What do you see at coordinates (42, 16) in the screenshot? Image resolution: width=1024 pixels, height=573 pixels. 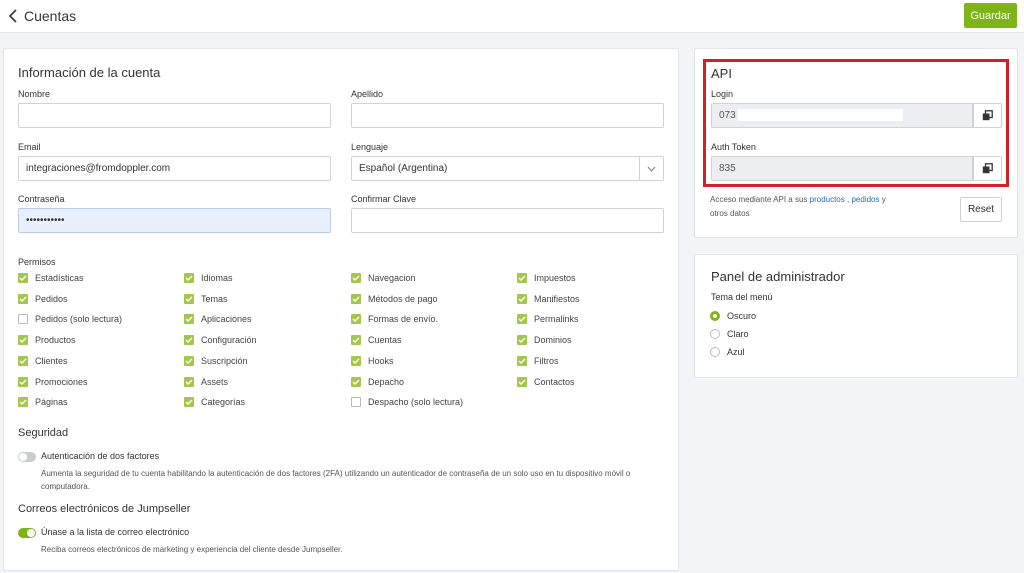 I see `back-link: Cuentas` at bounding box center [42, 16].